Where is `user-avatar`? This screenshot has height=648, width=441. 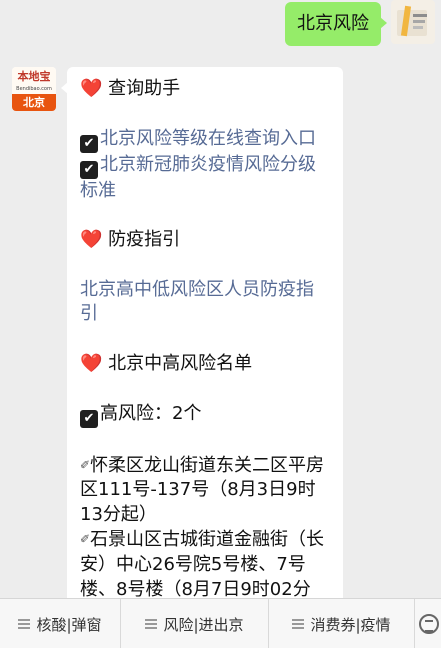
user-avatar is located at coordinates (413, 22).